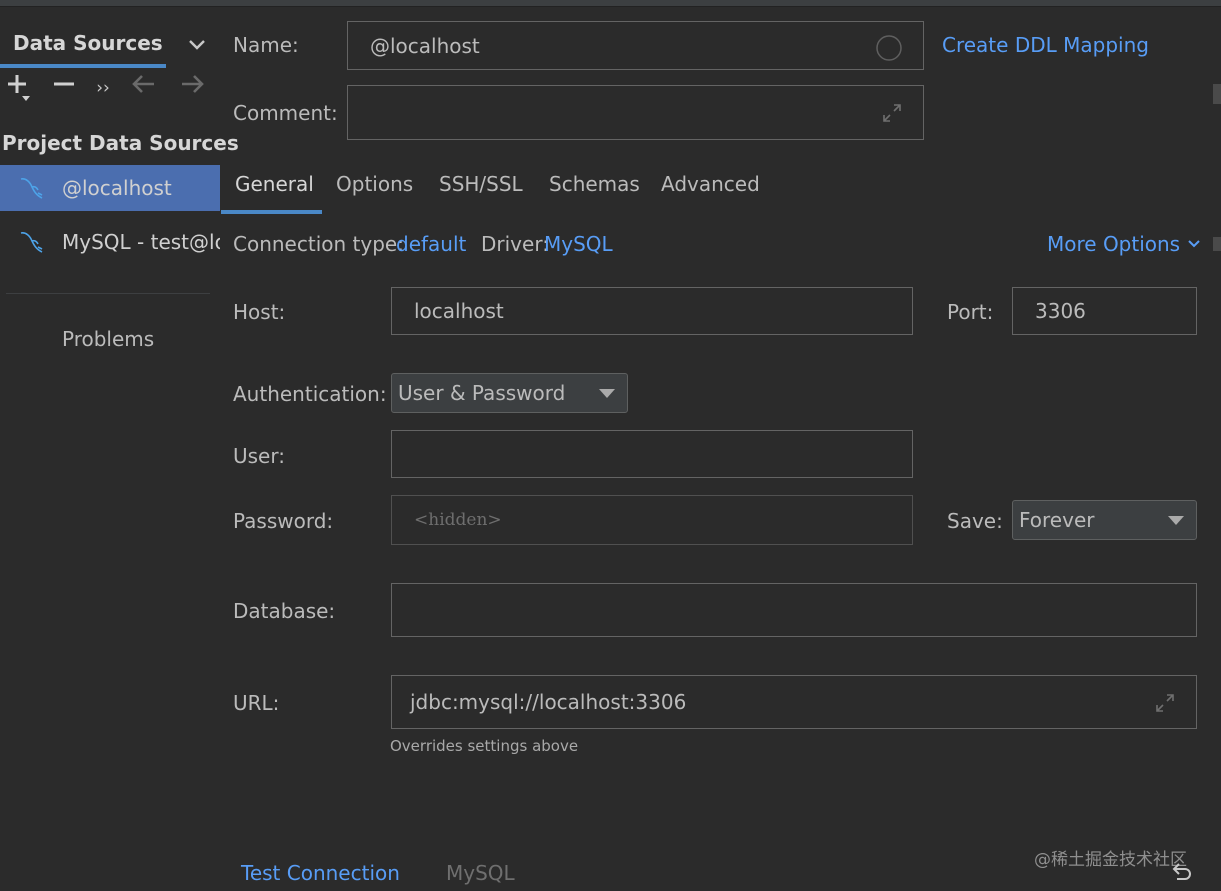  What do you see at coordinates (108, 293) in the screenshot?
I see `sidebar-divider` at bounding box center [108, 293].